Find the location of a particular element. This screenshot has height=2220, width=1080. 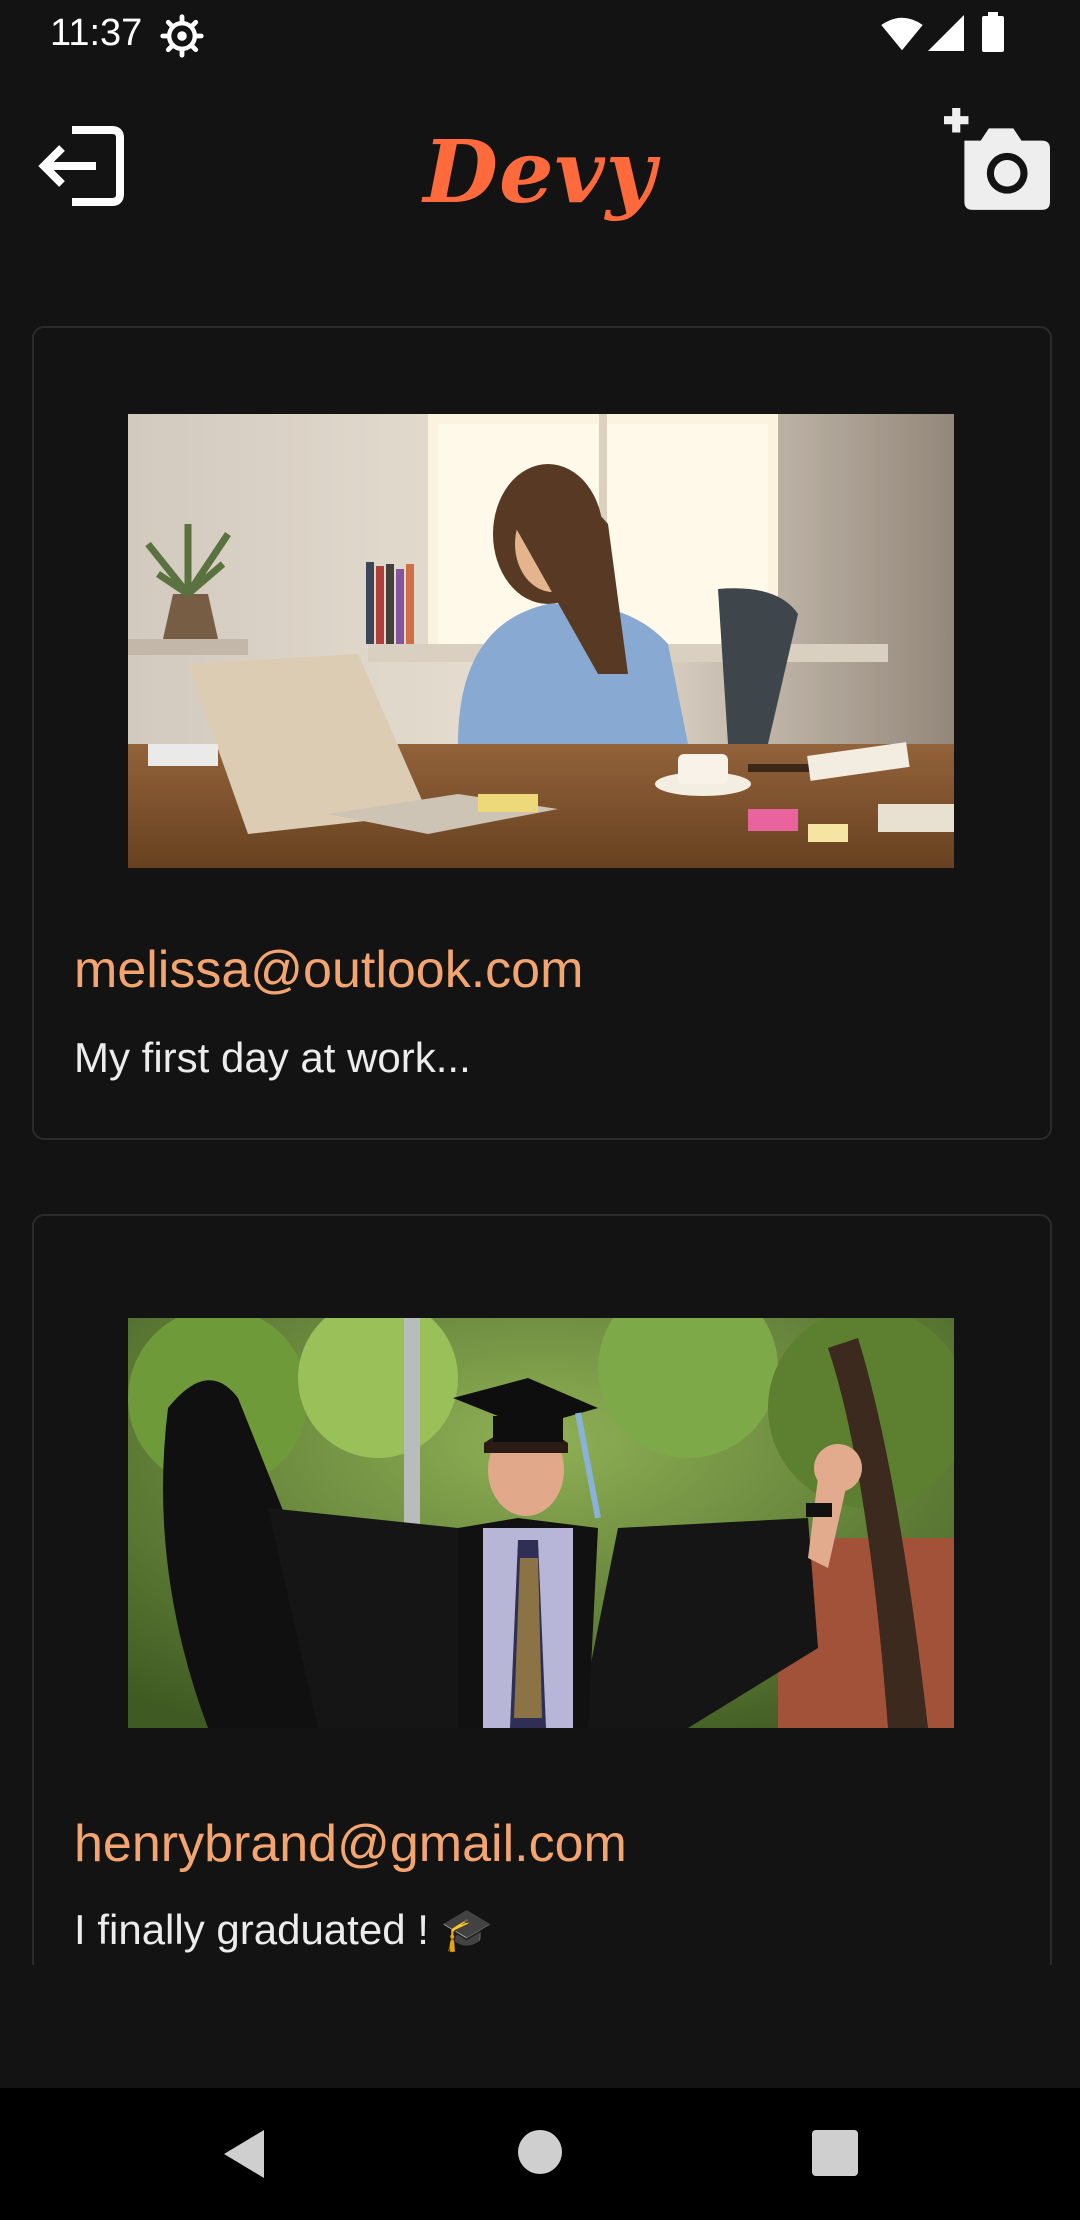

app-title: Devy is located at coordinates (540, 172).